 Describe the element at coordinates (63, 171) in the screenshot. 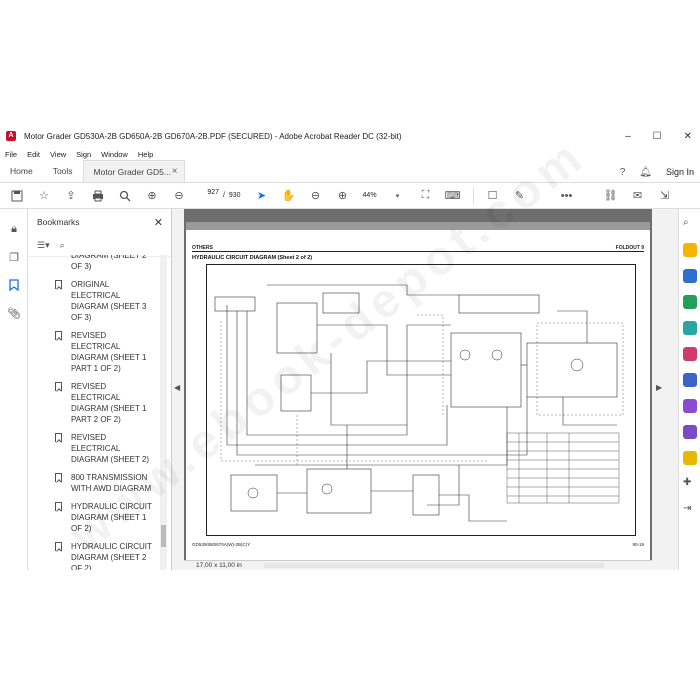

I see `tab-tools: Tools` at that location.